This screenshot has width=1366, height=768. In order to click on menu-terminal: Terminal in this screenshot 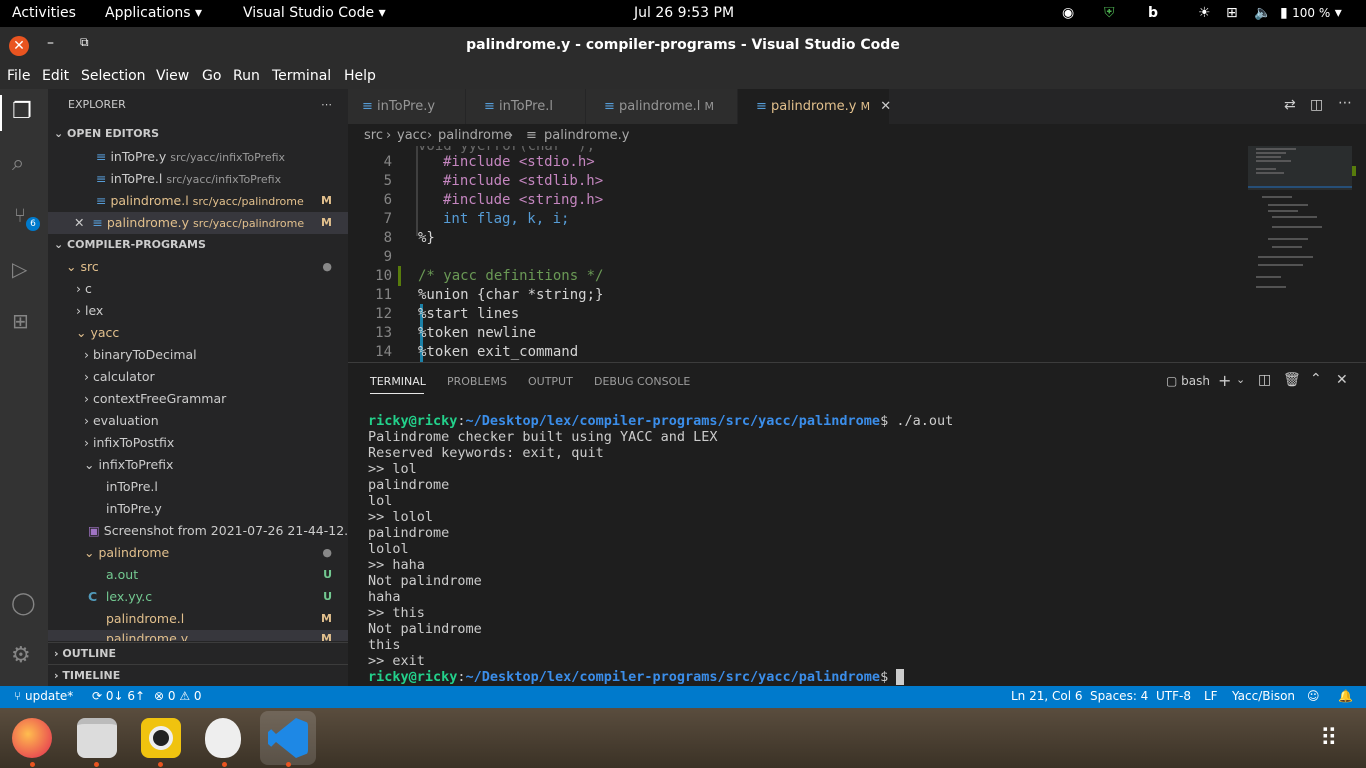, I will do `click(301, 76)`.